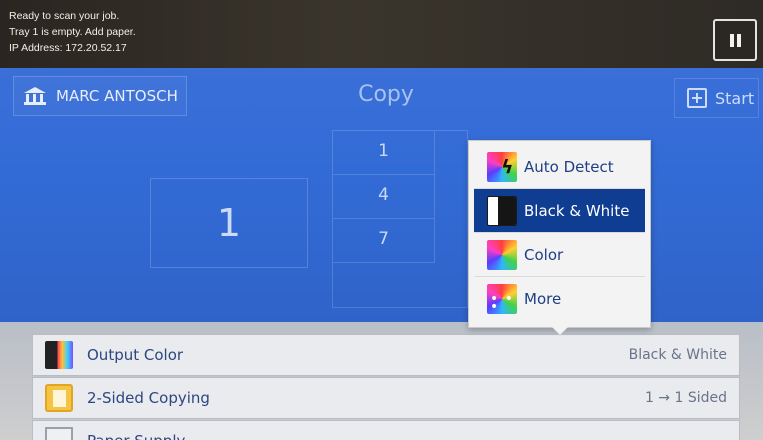 The image size is (763, 440). Describe the element at coordinates (117, 96) in the screenshot. I see `user-name: MARC ANTOSCH` at that location.